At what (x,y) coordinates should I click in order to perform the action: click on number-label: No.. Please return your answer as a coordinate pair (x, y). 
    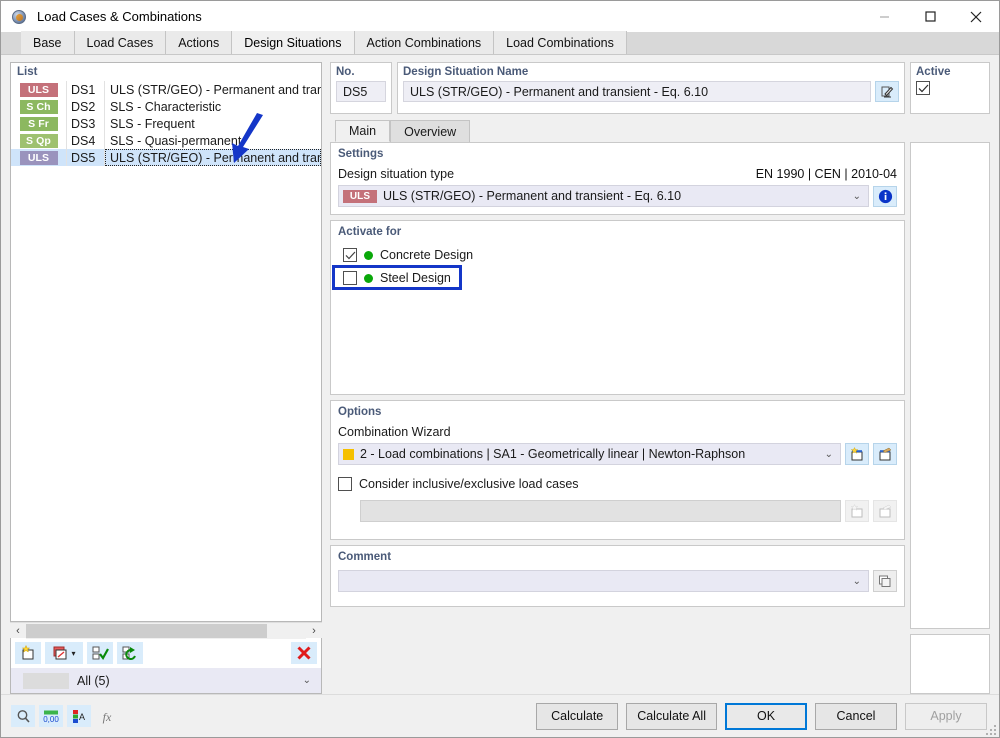
    Looking at the image, I should click on (345, 72).